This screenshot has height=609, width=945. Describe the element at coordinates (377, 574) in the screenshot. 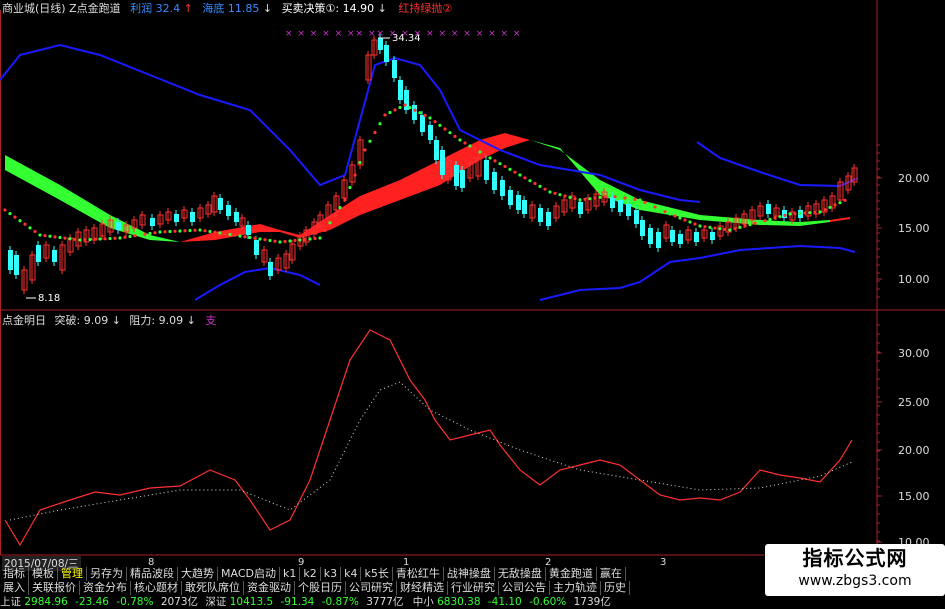

I see `tab-row1-11: k5长` at that location.